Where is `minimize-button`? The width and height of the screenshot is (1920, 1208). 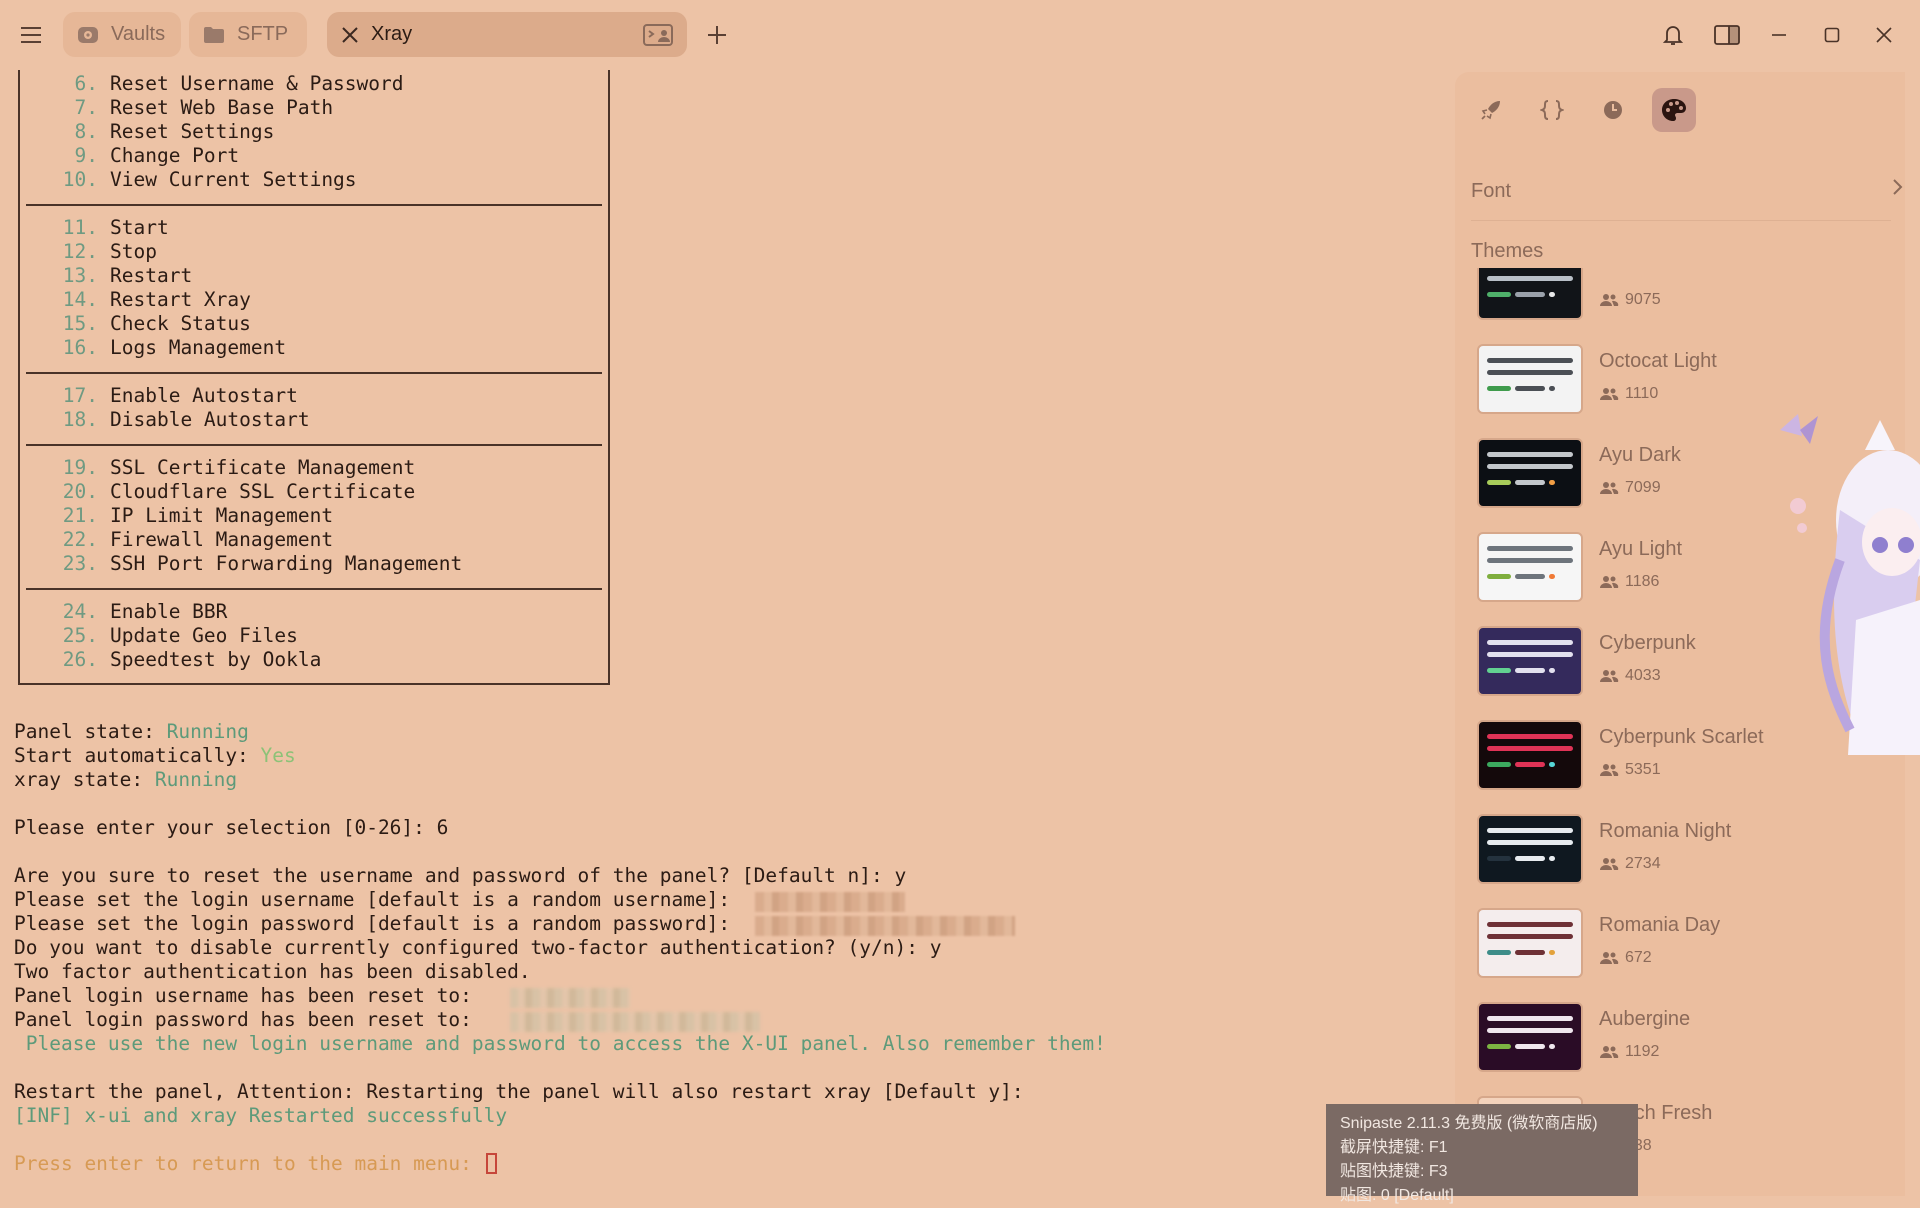 minimize-button is located at coordinates (1779, 35).